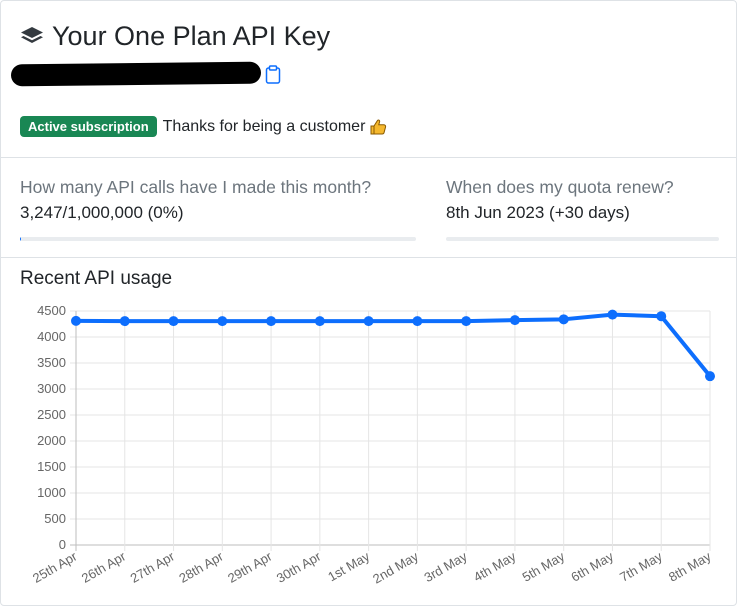 This screenshot has width=737, height=606. I want to click on calls-value: 3,247/1,000,000 (0%), so click(102, 212).